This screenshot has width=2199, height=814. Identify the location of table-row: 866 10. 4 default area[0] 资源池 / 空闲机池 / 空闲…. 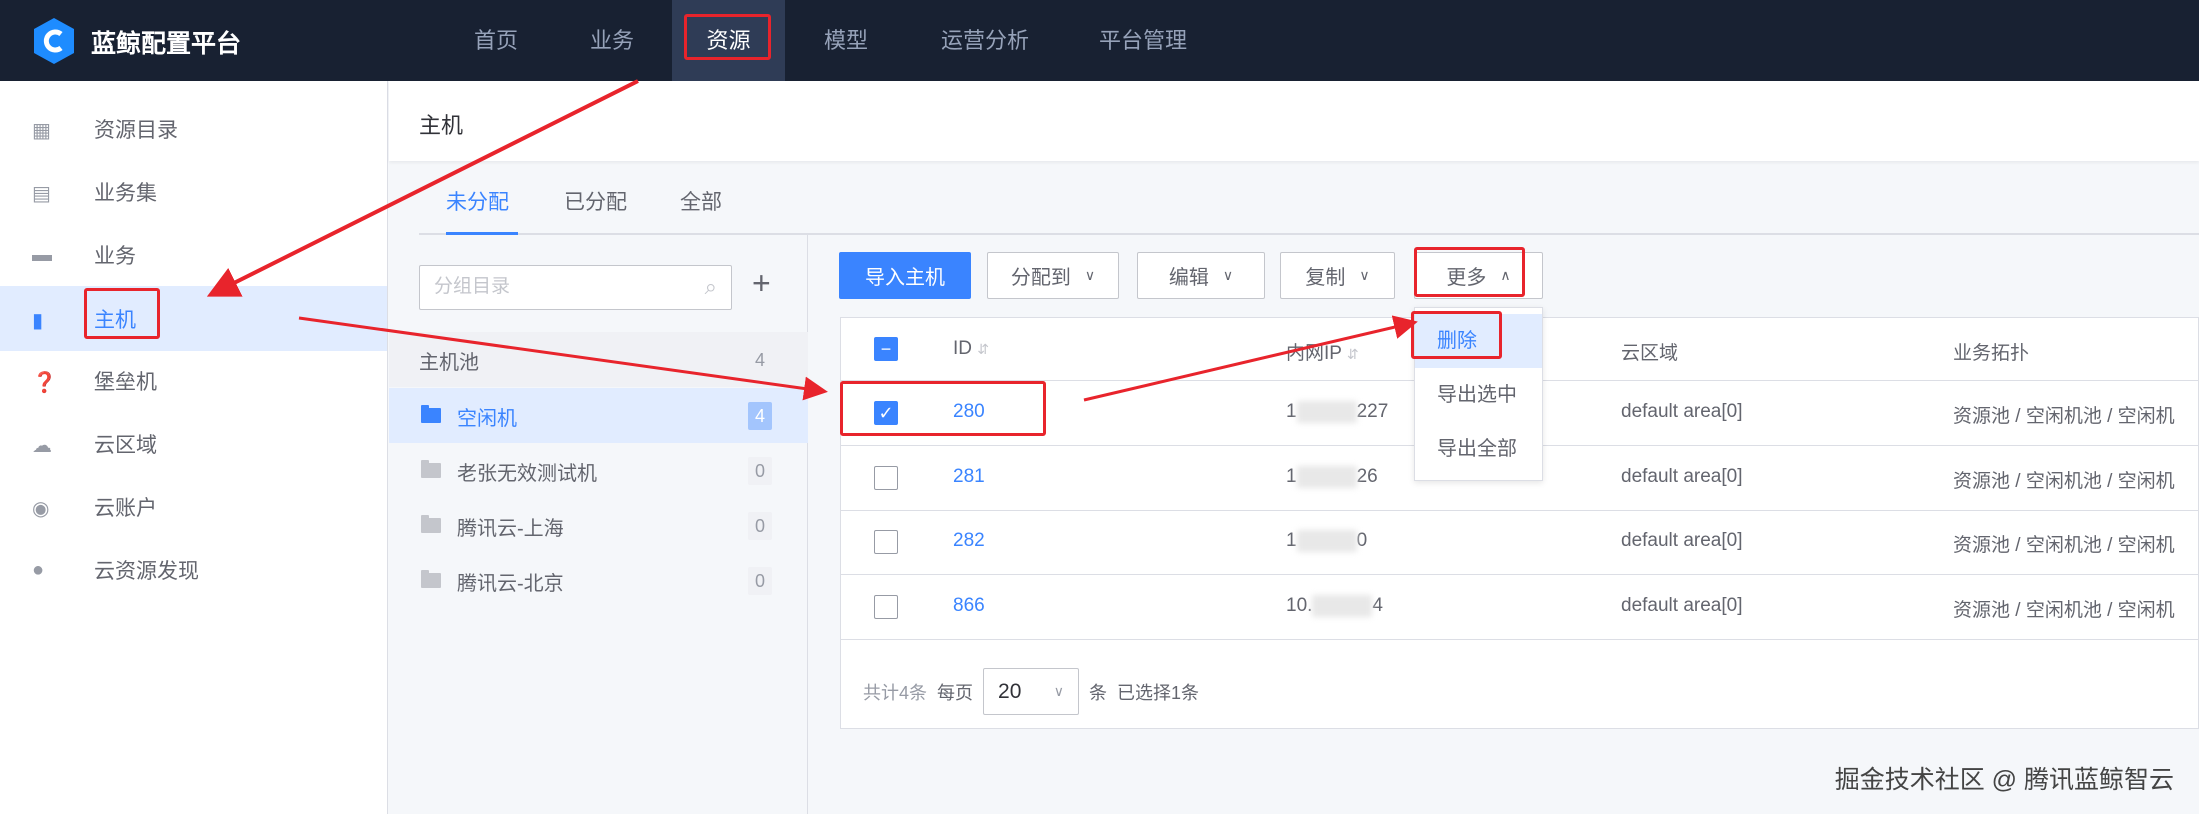
(1520, 607).